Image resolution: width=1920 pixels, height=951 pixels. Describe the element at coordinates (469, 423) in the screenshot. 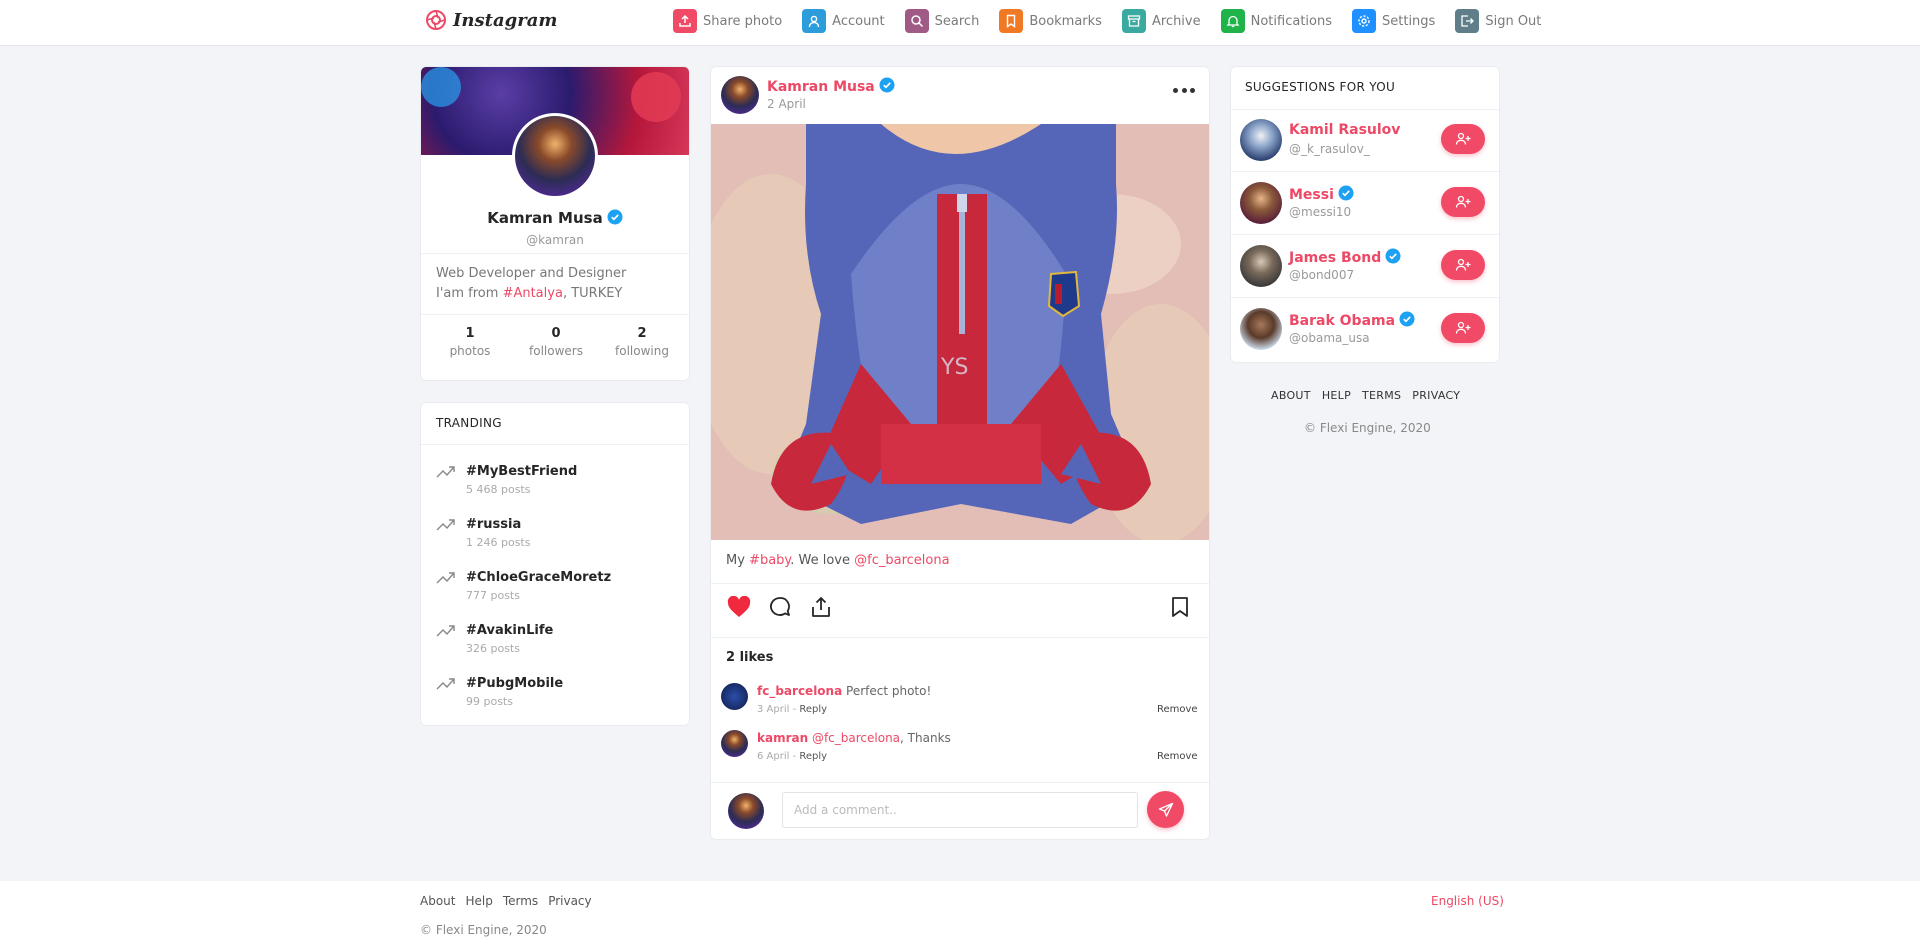

I see `trending-title: TRANDING` at that location.